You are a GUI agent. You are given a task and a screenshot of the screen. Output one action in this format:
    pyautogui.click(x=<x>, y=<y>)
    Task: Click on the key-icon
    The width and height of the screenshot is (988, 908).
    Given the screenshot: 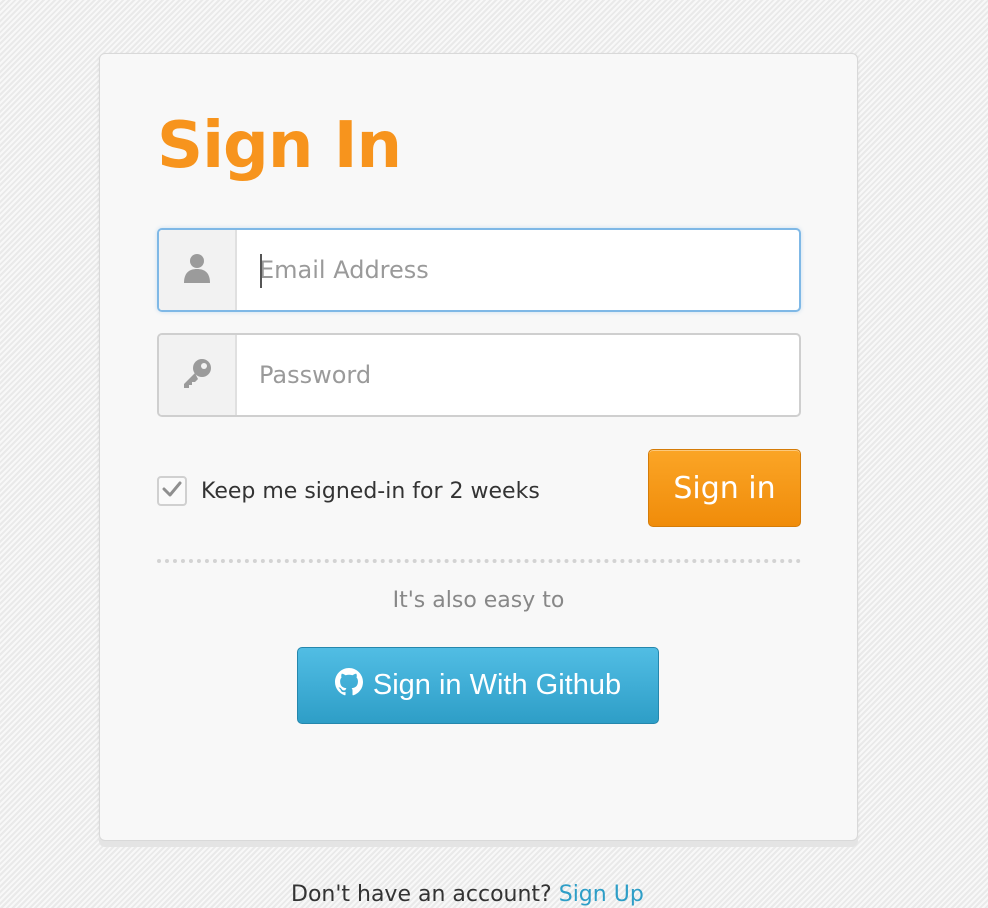 What is the action you would take?
    pyautogui.click(x=197, y=375)
    